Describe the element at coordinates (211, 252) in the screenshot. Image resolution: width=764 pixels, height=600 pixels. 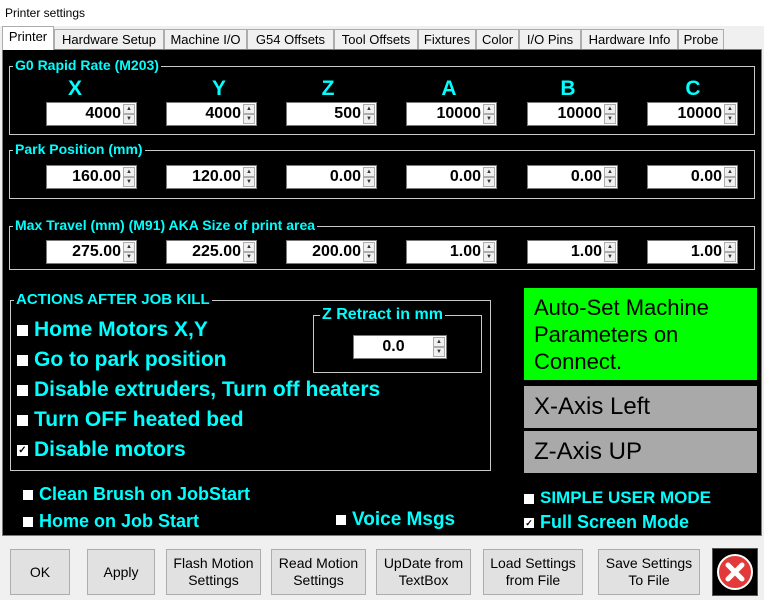
I see `travel-y-input: 225.00 ▲ ▼` at that location.